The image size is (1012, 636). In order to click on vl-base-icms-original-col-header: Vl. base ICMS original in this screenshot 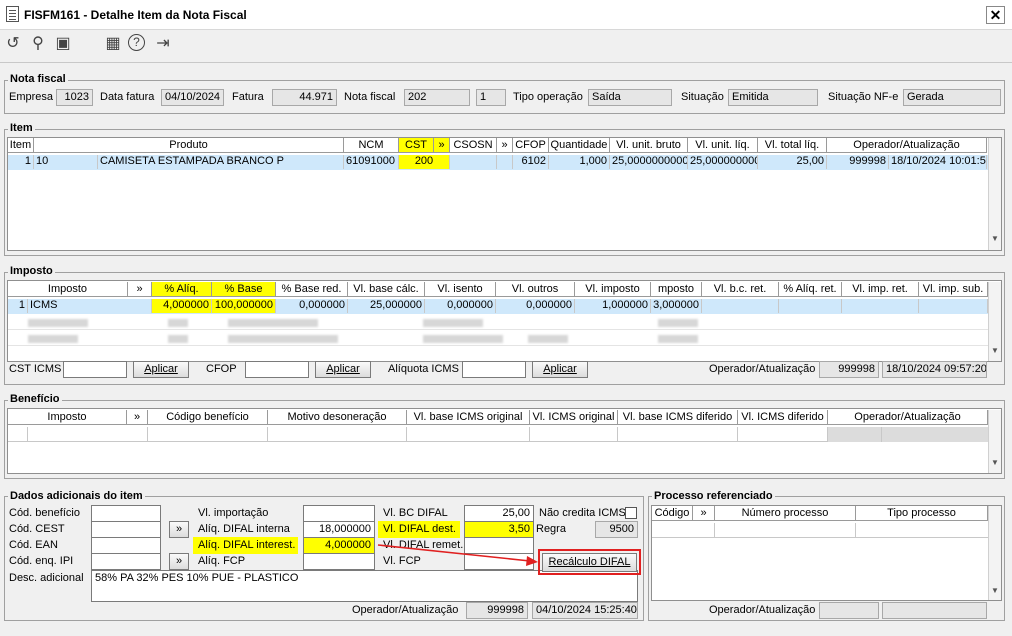, I will do `click(468, 417)`.